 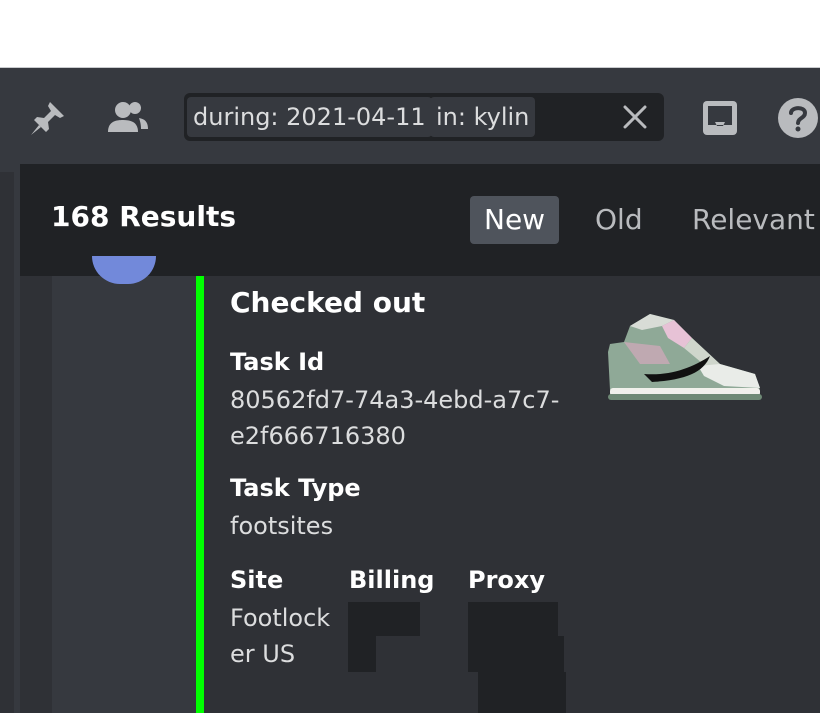 What do you see at coordinates (507, 580) in the screenshot?
I see `field-proxy-name: Proxy` at bounding box center [507, 580].